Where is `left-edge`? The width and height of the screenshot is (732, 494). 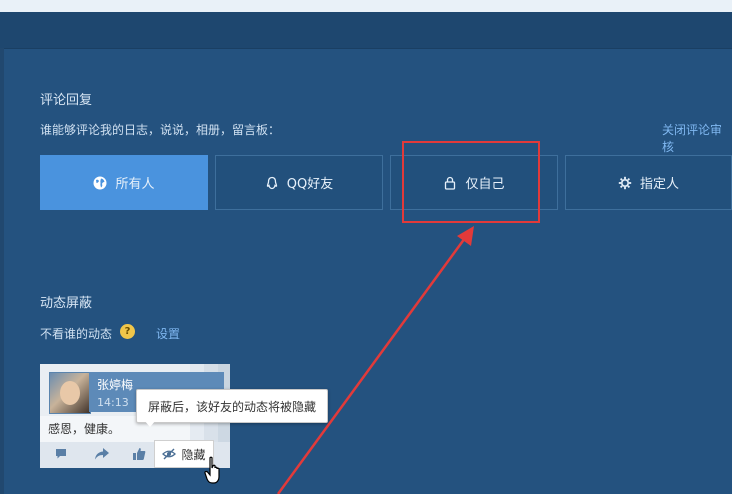 left-edge is located at coordinates (2, 271).